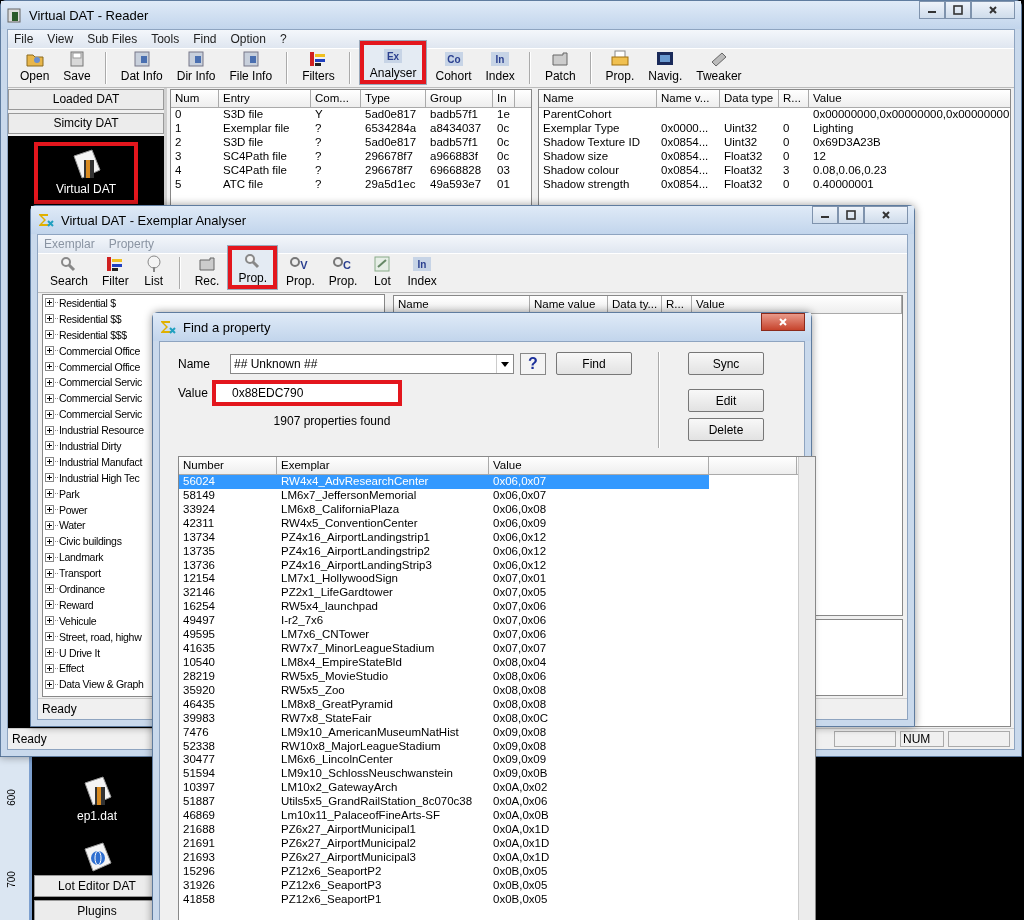  I want to click on toolbar-button: Co Cohort, so click(453, 66).